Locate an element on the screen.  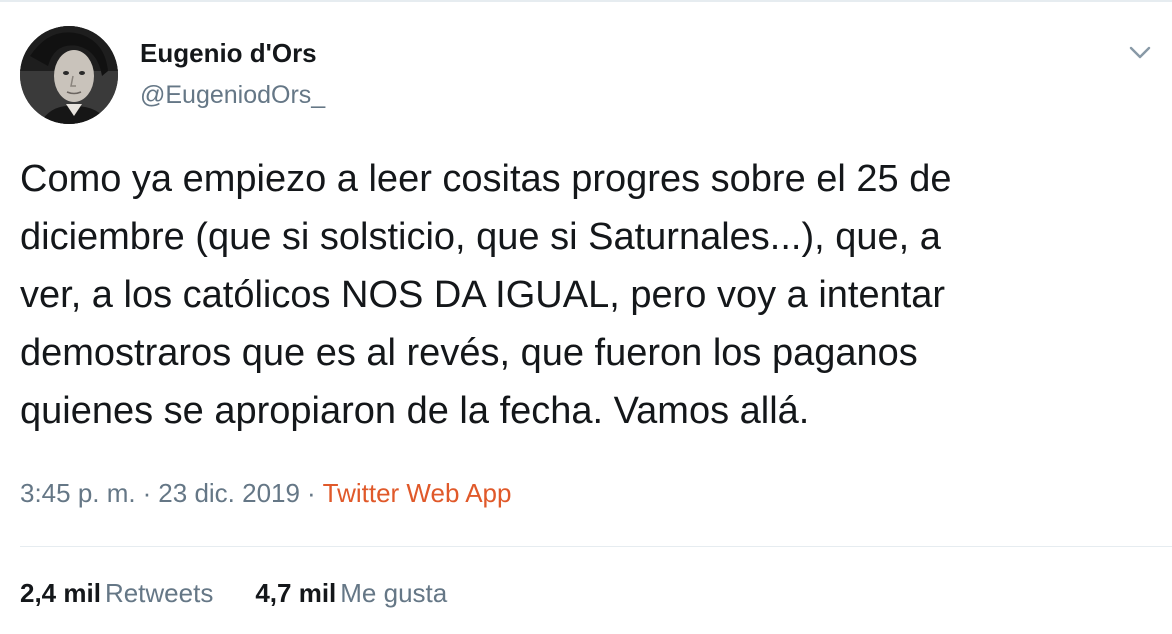
tweet-stats: 2,4 mil Retweets 4,7 mil Me gusta is located at coordinates (233, 593).